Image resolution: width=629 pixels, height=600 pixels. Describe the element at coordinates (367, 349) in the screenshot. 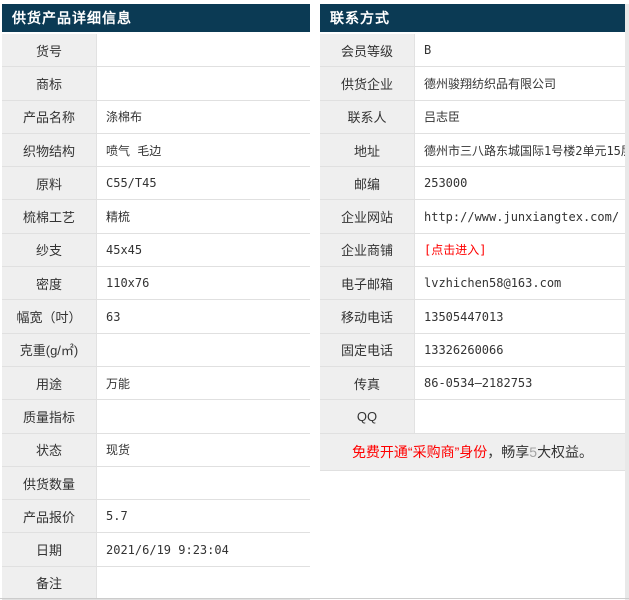

I see `row-label: 固定电话` at that location.